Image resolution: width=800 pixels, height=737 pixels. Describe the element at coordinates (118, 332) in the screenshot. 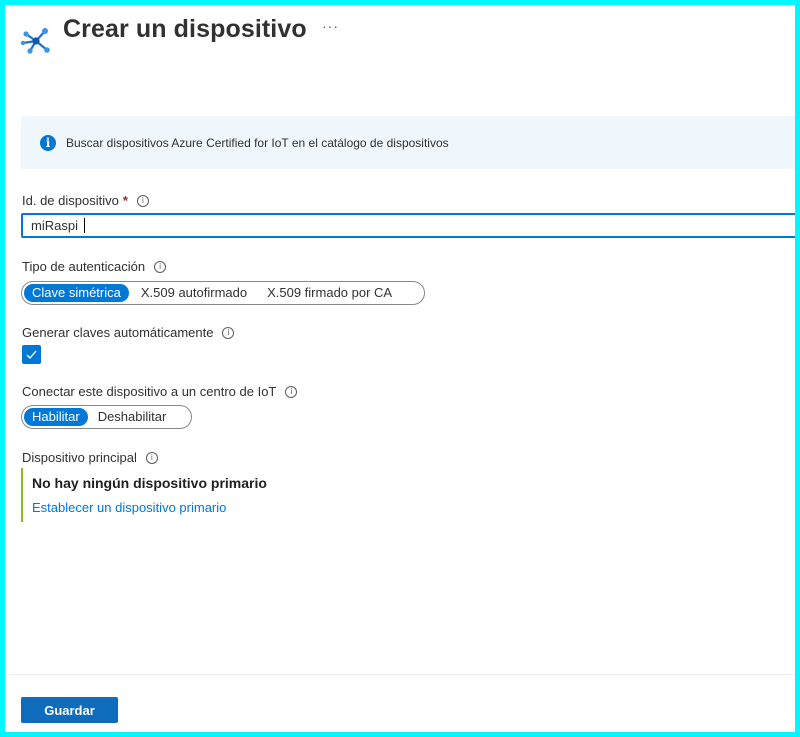

I see `auto-keys-label: Generar claves automáticamente` at that location.